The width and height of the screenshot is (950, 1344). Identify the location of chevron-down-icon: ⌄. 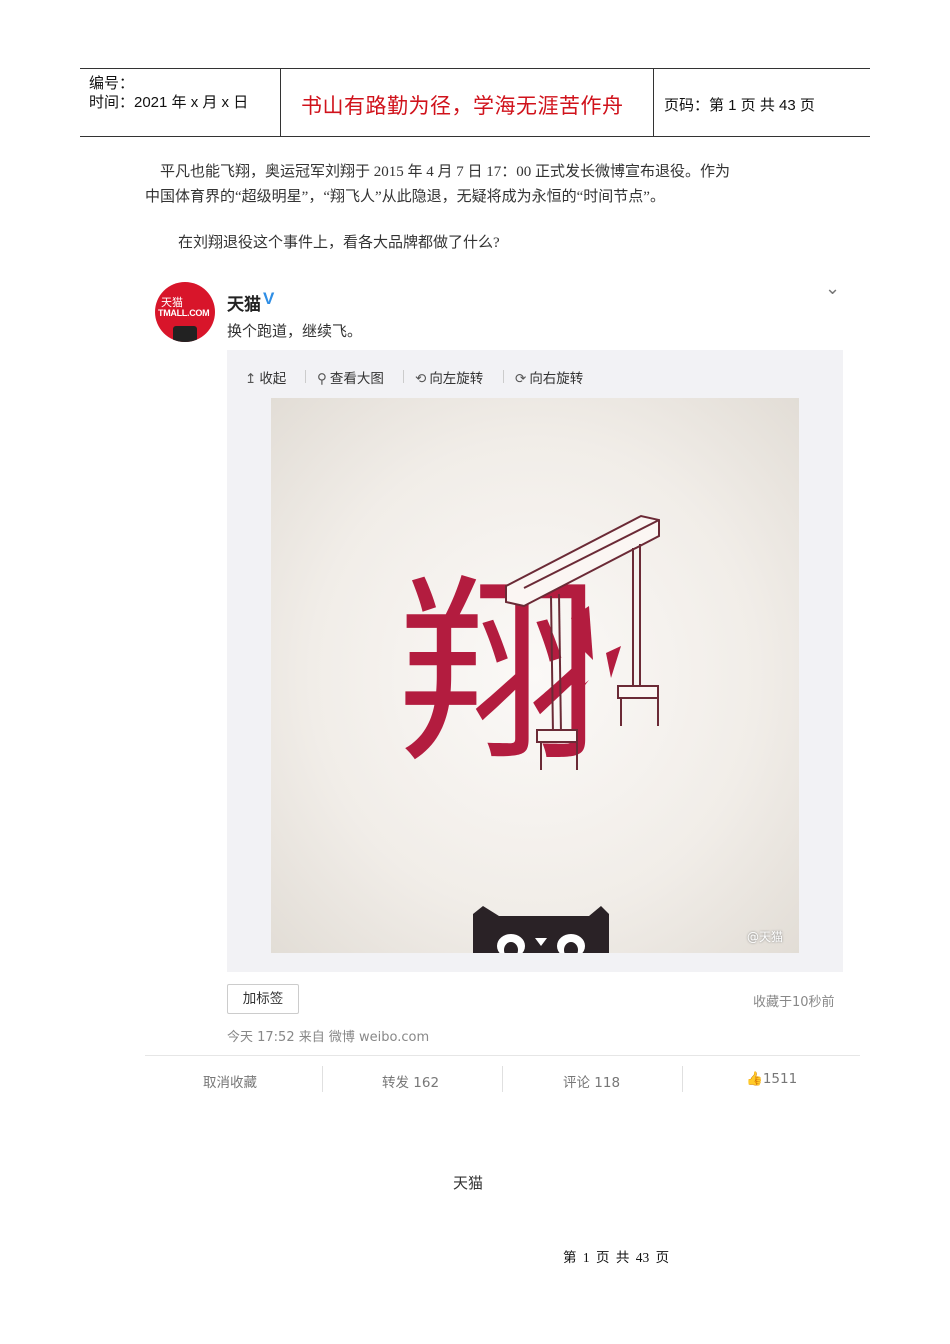
(832, 288).